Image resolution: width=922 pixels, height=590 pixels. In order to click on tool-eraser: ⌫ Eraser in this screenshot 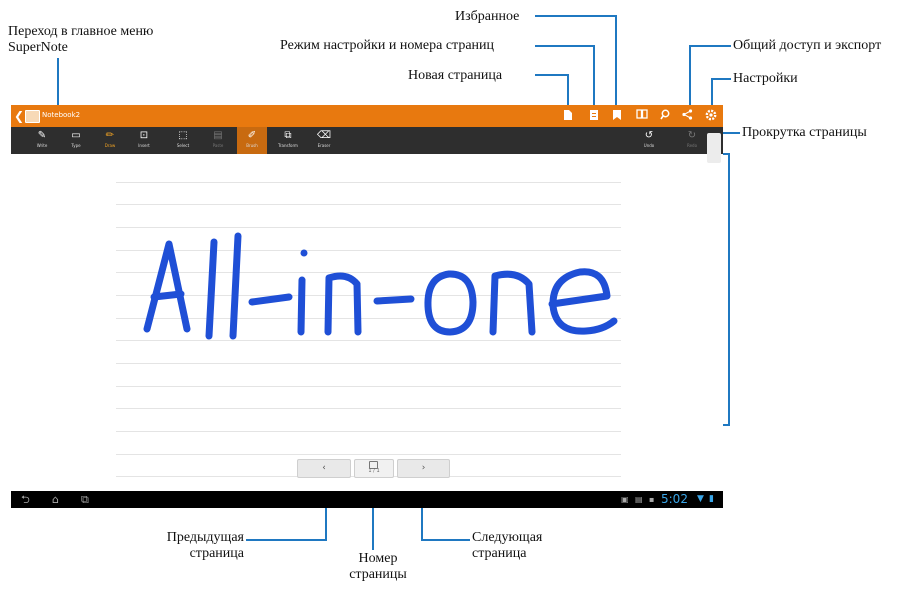, I will do `click(324, 140)`.